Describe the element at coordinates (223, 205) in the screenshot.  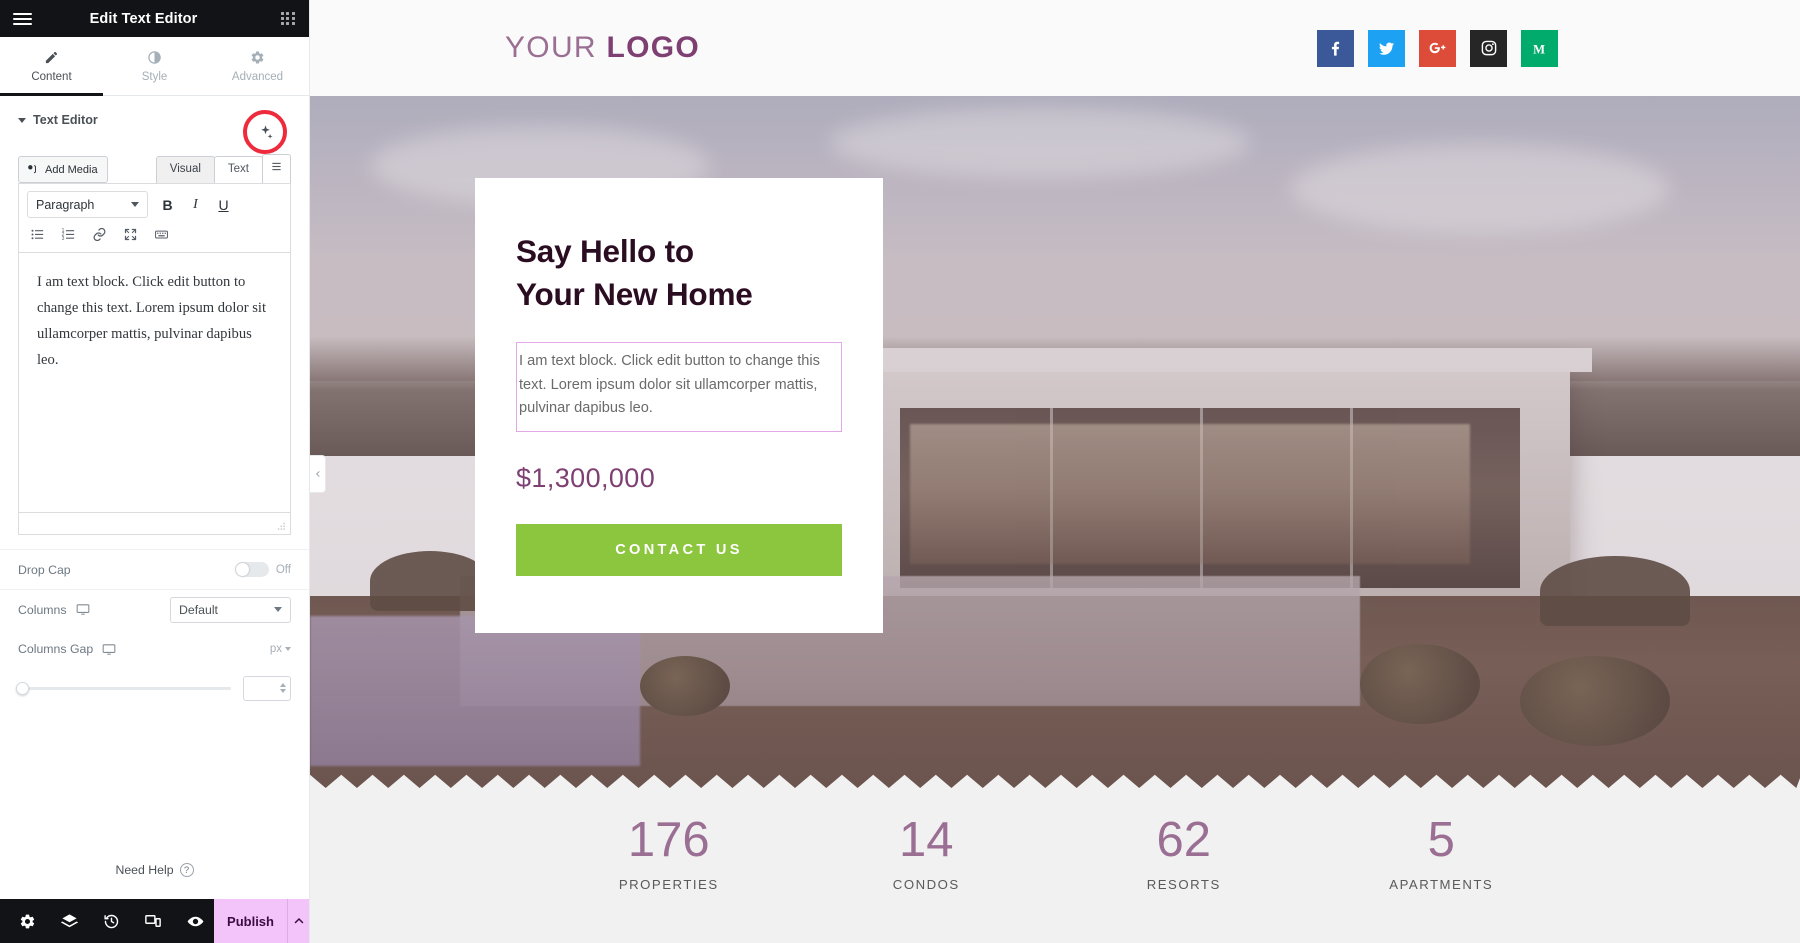
I see `underline-button: U` at that location.